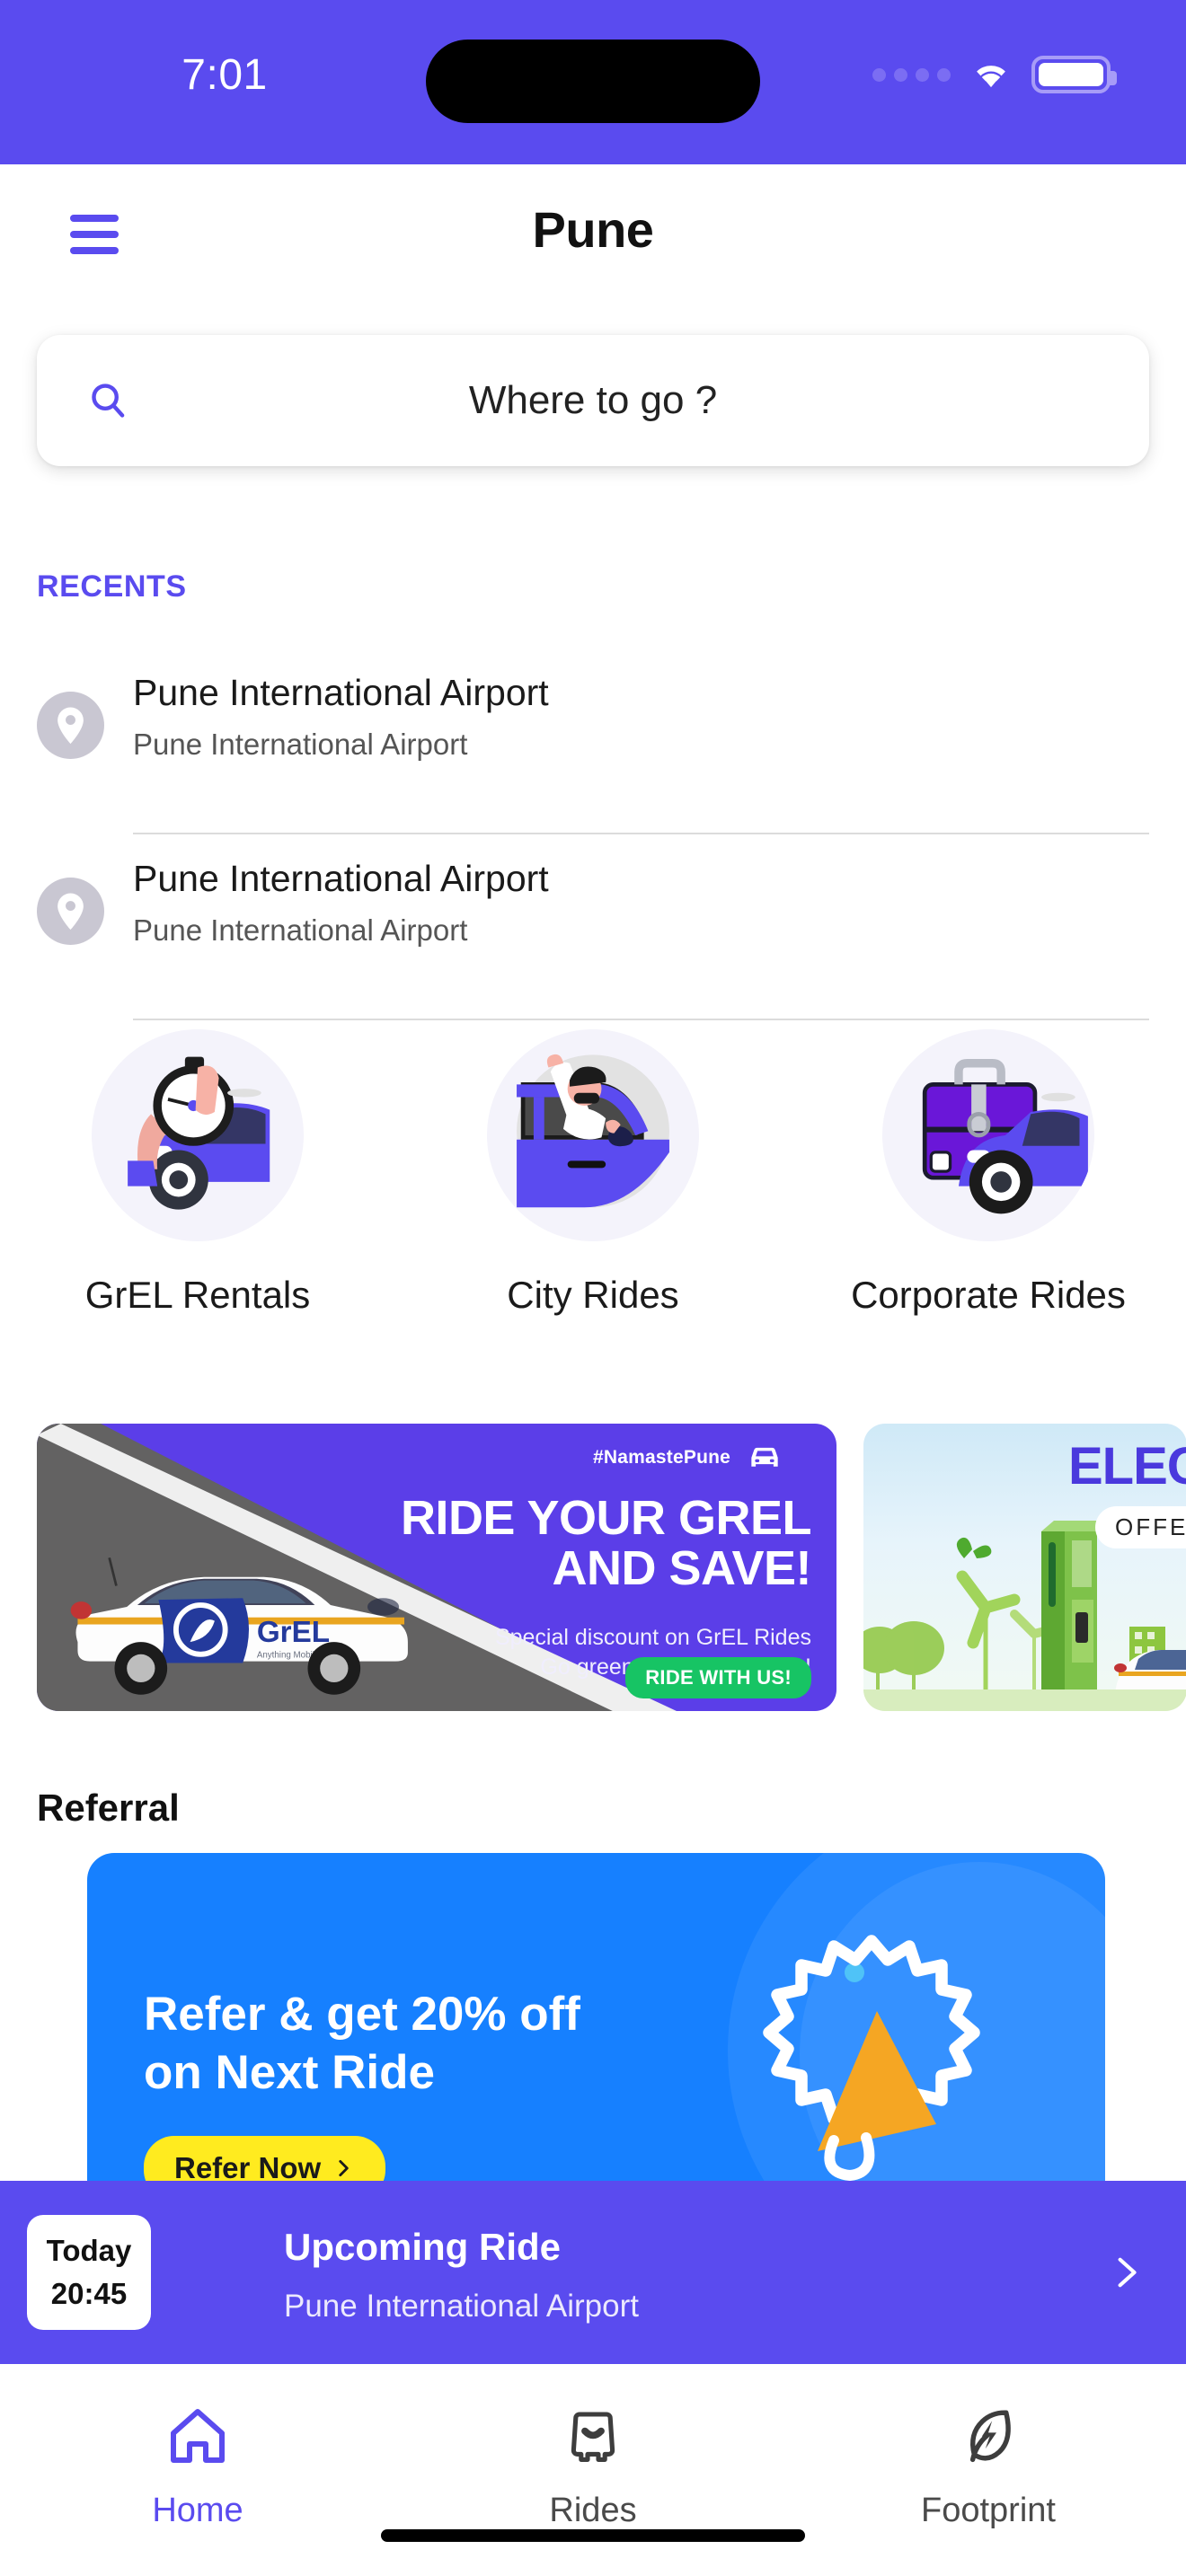 The height and width of the screenshot is (2576, 1186). What do you see at coordinates (1024, 1567) in the screenshot?
I see `promo-banner-electric: ELEC OFFER` at bounding box center [1024, 1567].